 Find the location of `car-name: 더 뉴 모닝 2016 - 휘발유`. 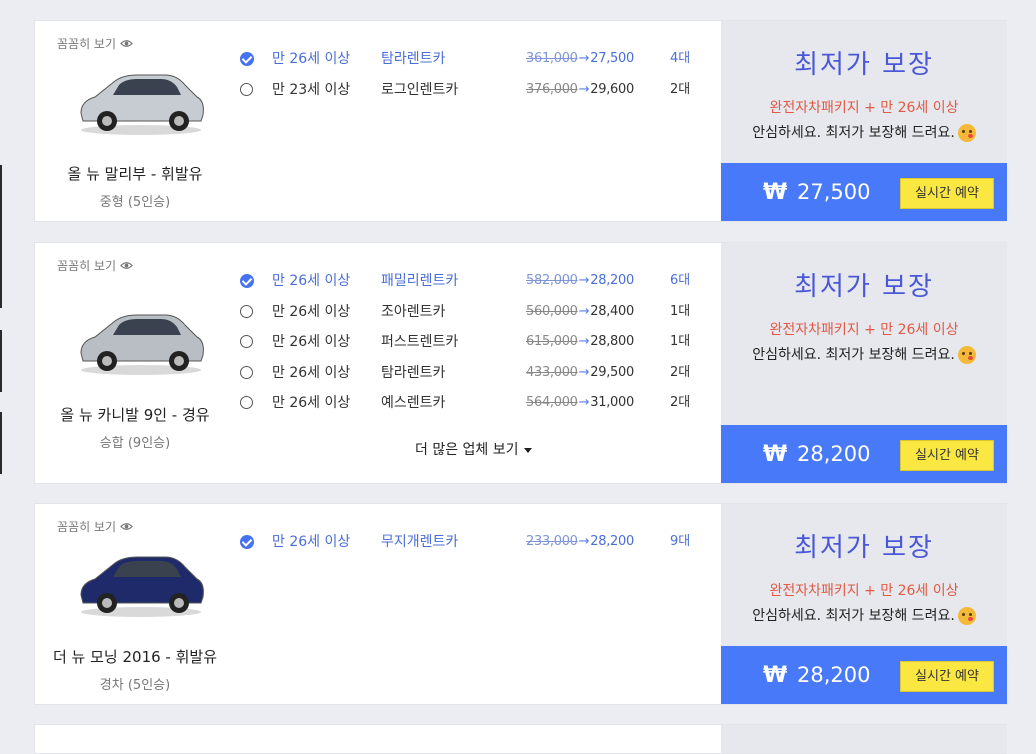

car-name: 더 뉴 모닝 2016 - 휘발유 is located at coordinates (135, 657).